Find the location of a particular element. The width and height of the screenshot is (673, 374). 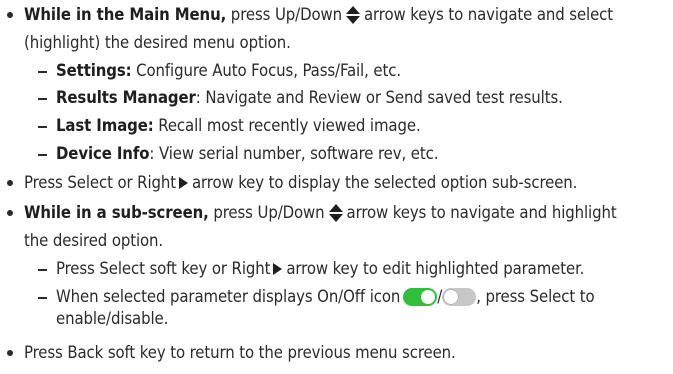

main-menu-text-a: press Up/Down is located at coordinates (284, 14).